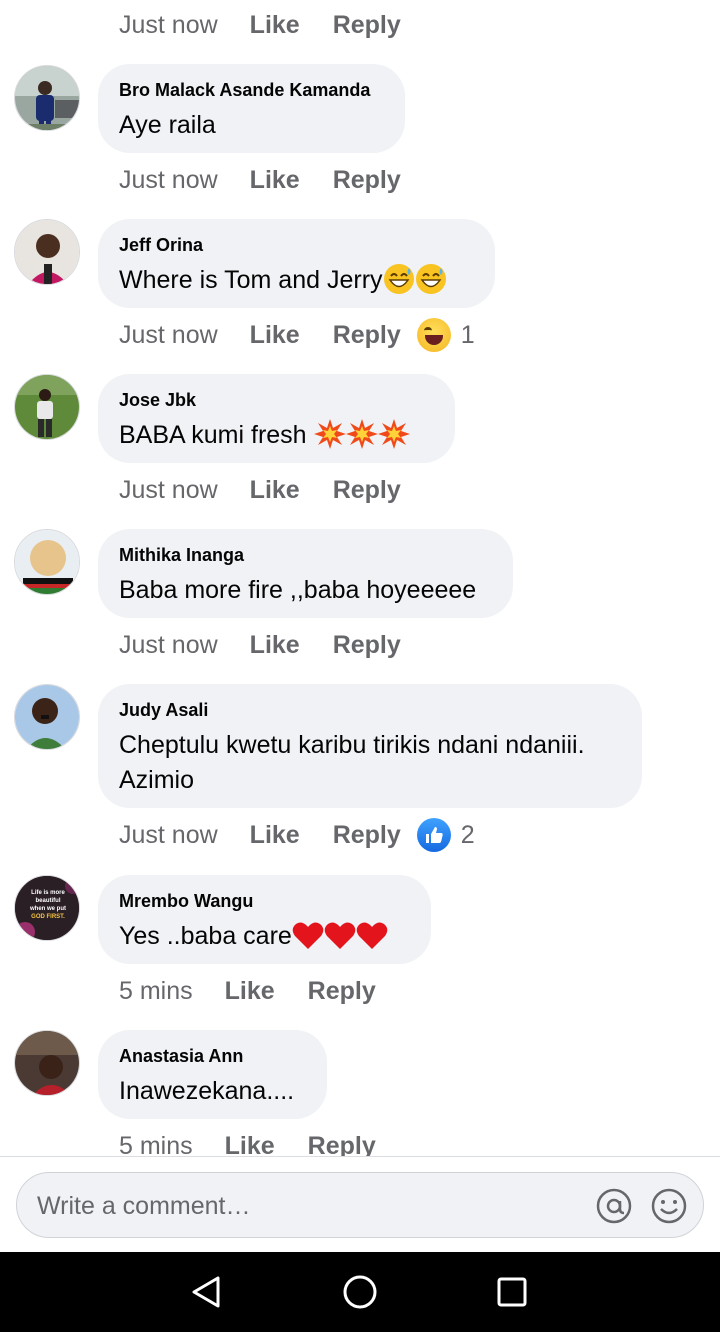 Image resolution: width=720 pixels, height=1332 pixels. I want to click on comment-text-row: BABA kumi fresh, so click(276, 435).